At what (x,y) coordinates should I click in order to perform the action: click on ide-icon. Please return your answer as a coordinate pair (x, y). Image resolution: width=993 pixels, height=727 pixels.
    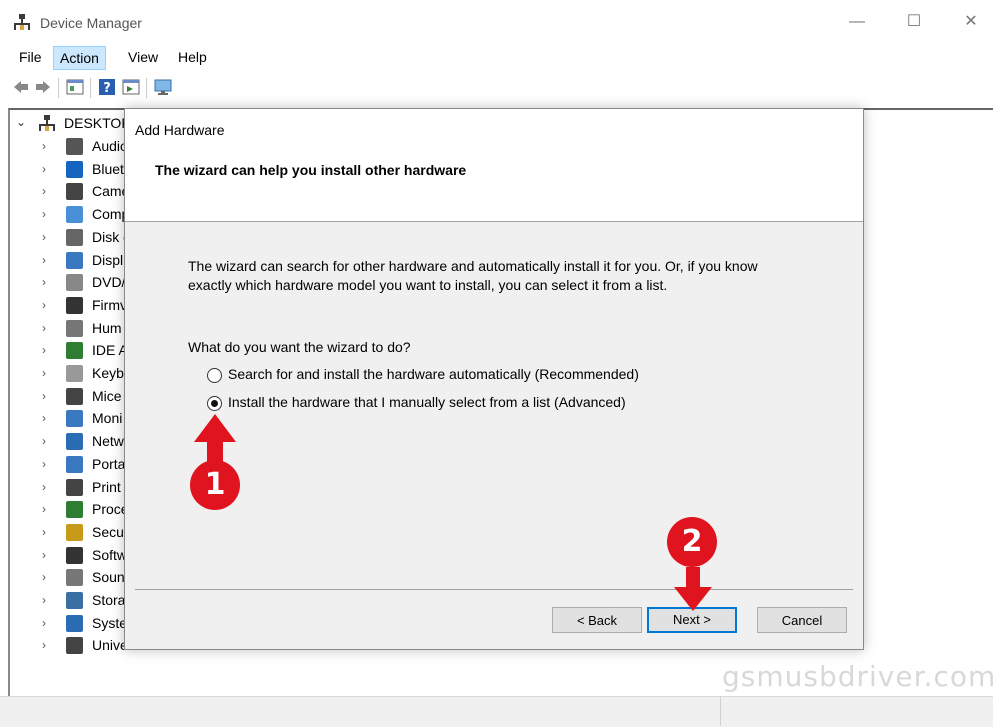
    Looking at the image, I should click on (74, 351).